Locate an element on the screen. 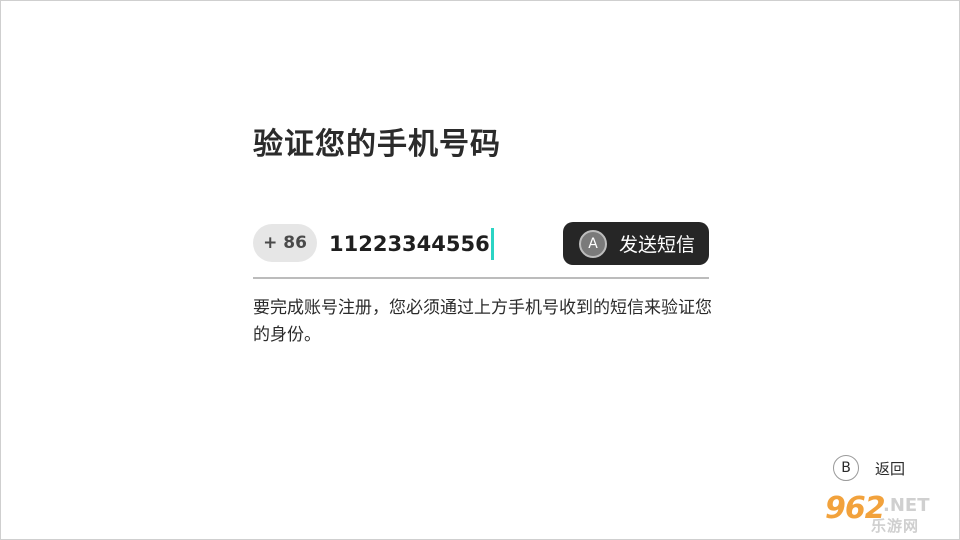  phone-input-row: + 86 11223344556 A 发送短信 is located at coordinates (481, 244).